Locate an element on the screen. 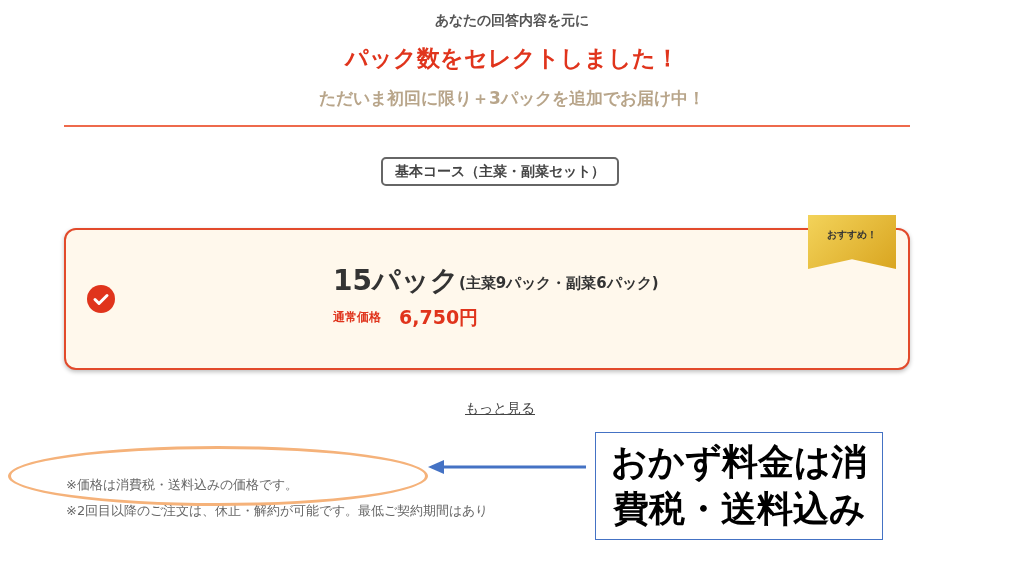 This screenshot has height=561, width=1024. page-title: パック数をセレクトしました！ is located at coordinates (512, 58).